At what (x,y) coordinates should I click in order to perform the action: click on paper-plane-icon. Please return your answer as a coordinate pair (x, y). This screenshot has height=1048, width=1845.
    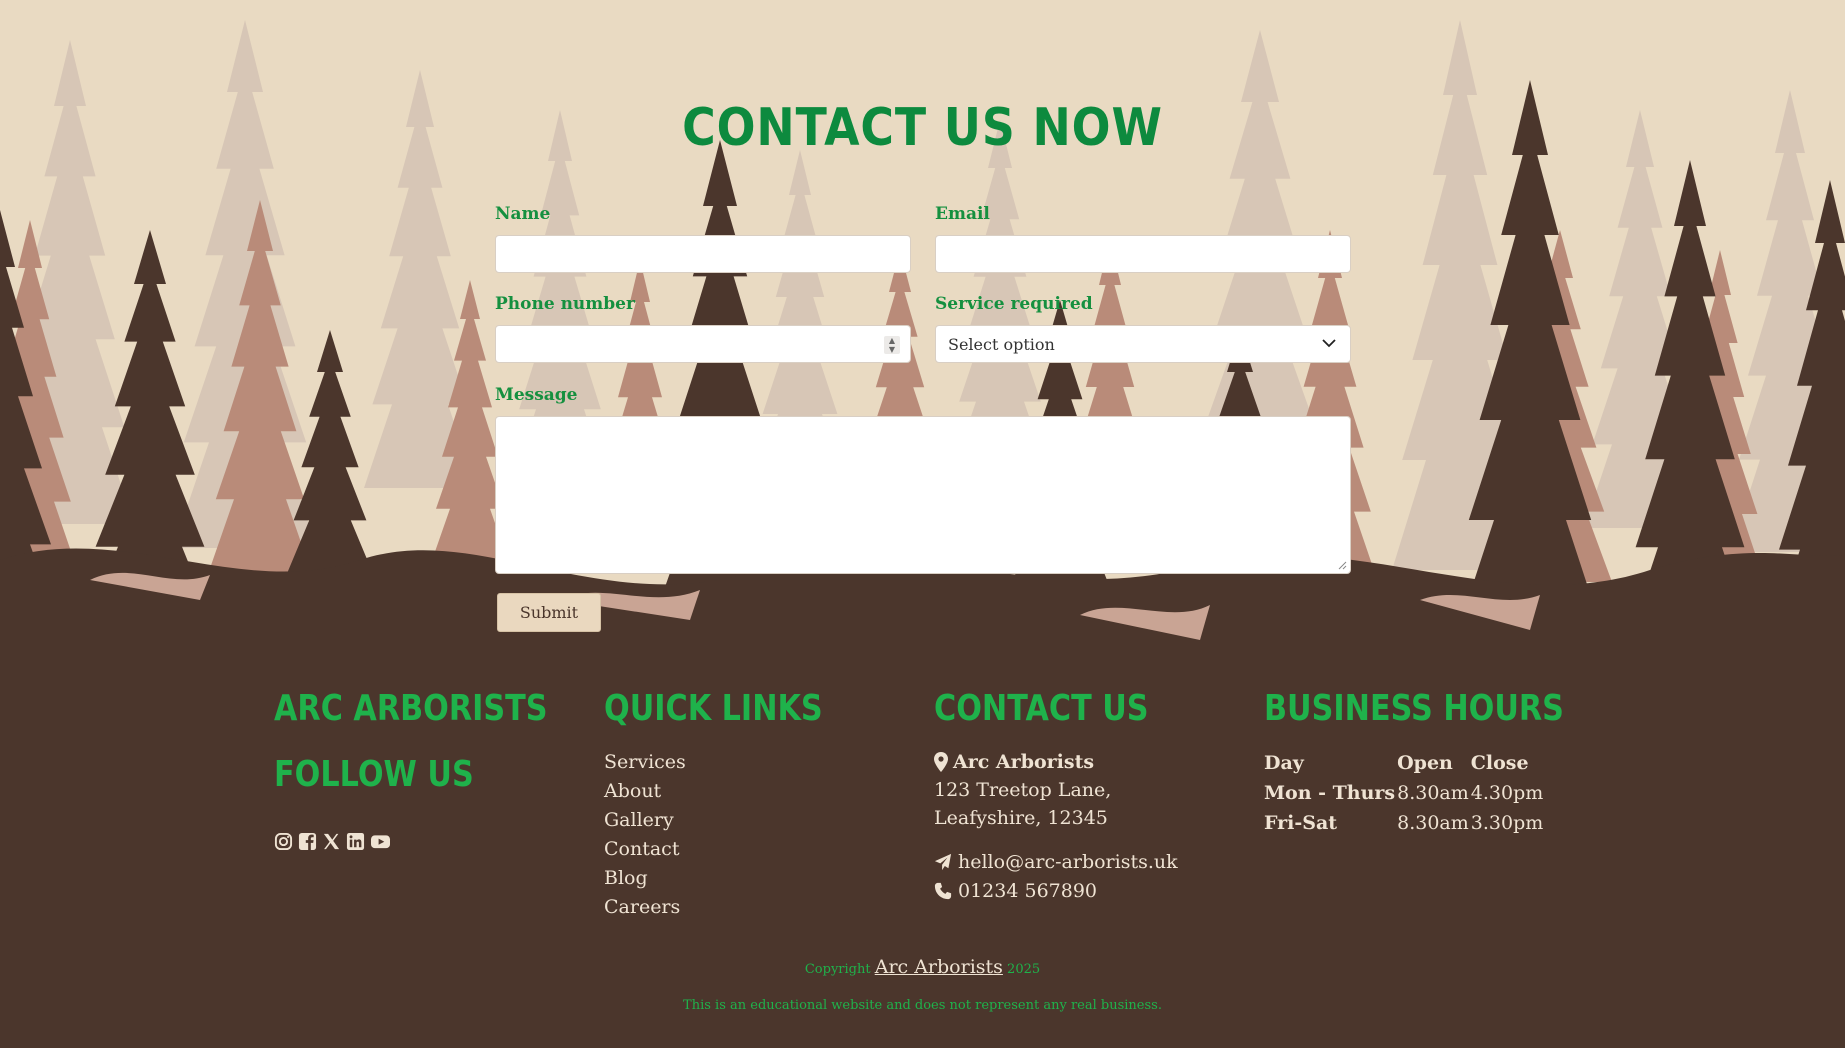
    Looking at the image, I should click on (943, 862).